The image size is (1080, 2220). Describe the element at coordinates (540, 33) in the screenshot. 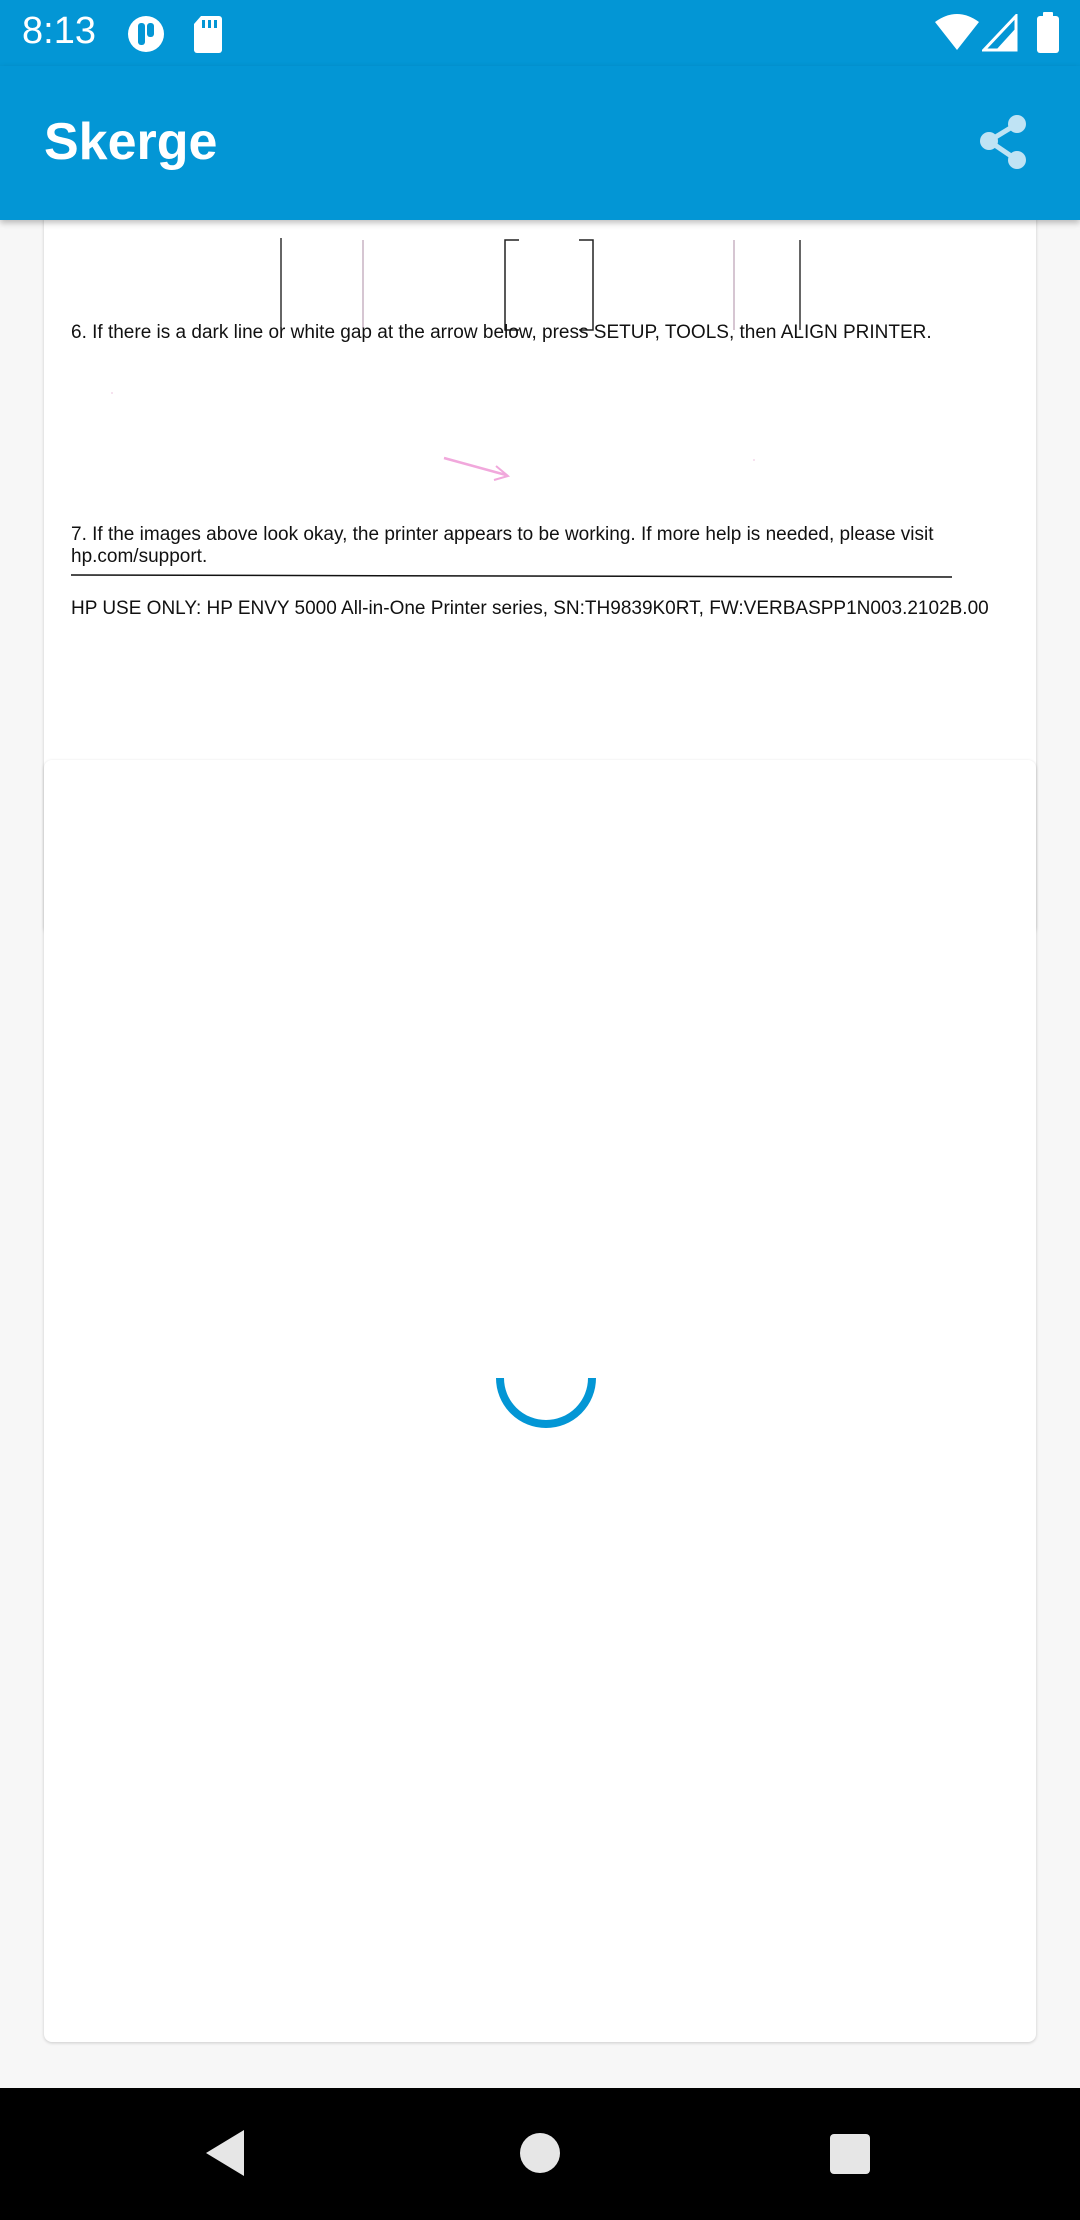

I see `status-bar: 8:13` at that location.